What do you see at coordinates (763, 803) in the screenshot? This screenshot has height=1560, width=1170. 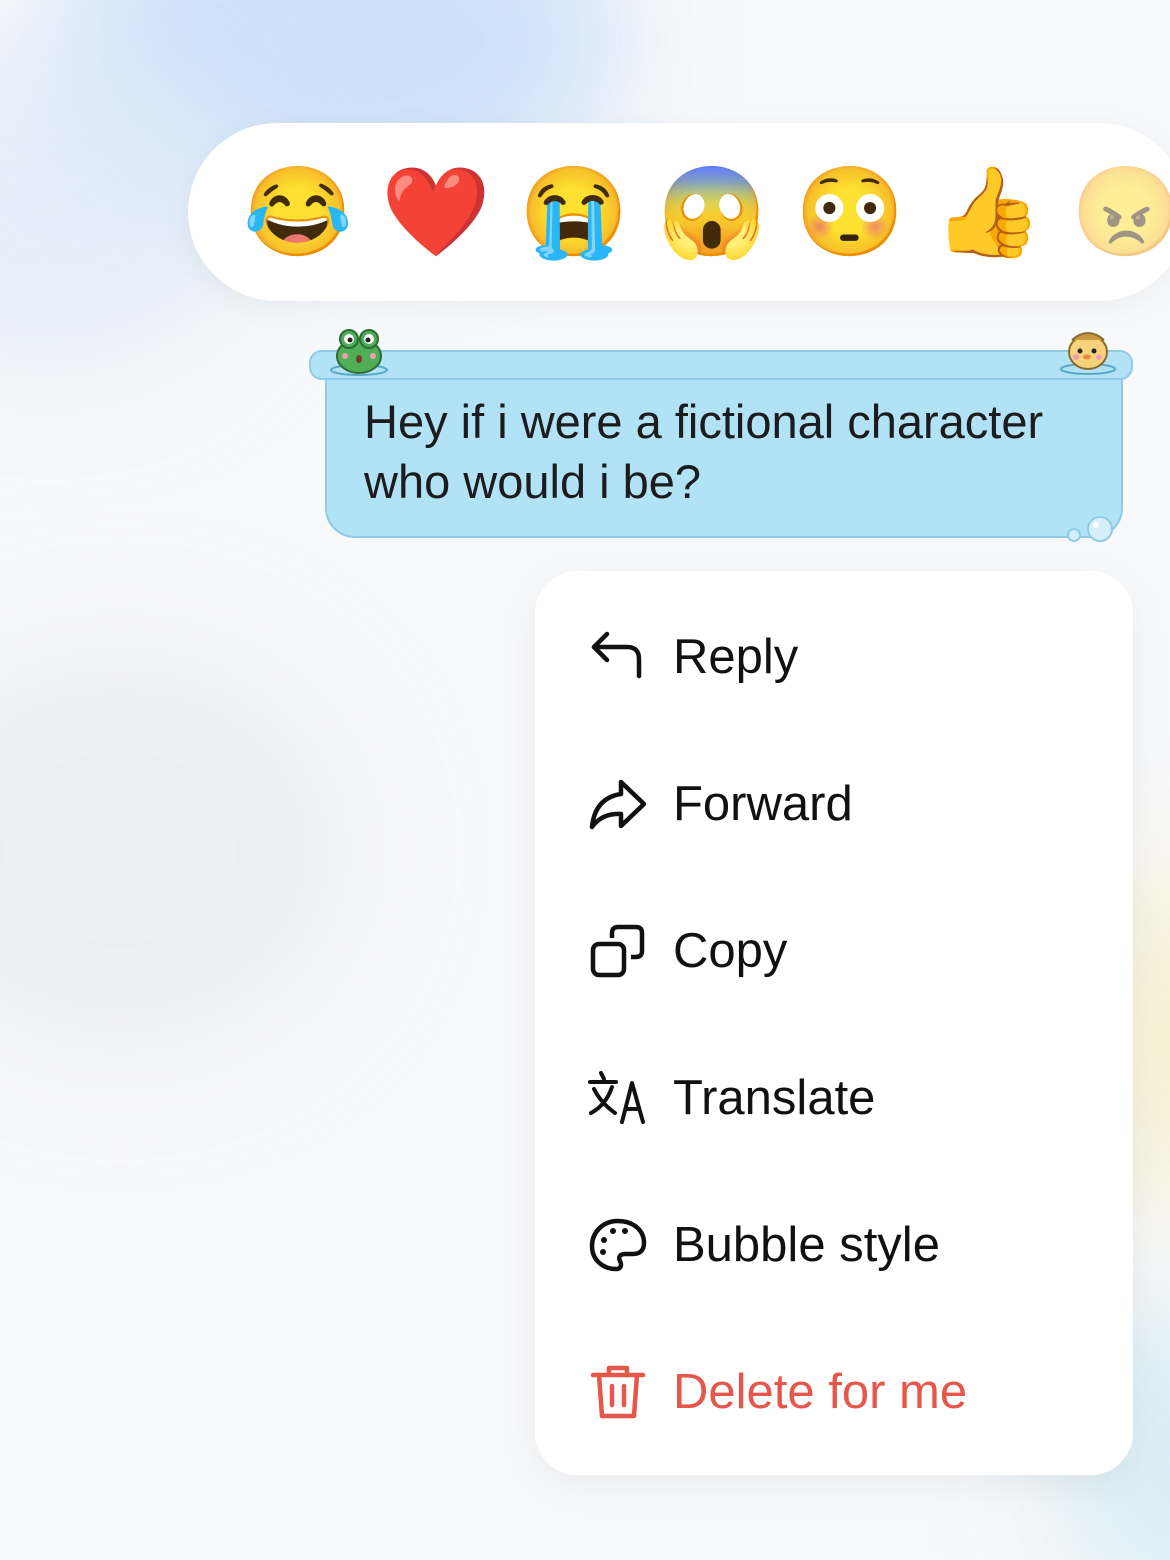 I see `forward-label: Forward` at bounding box center [763, 803].